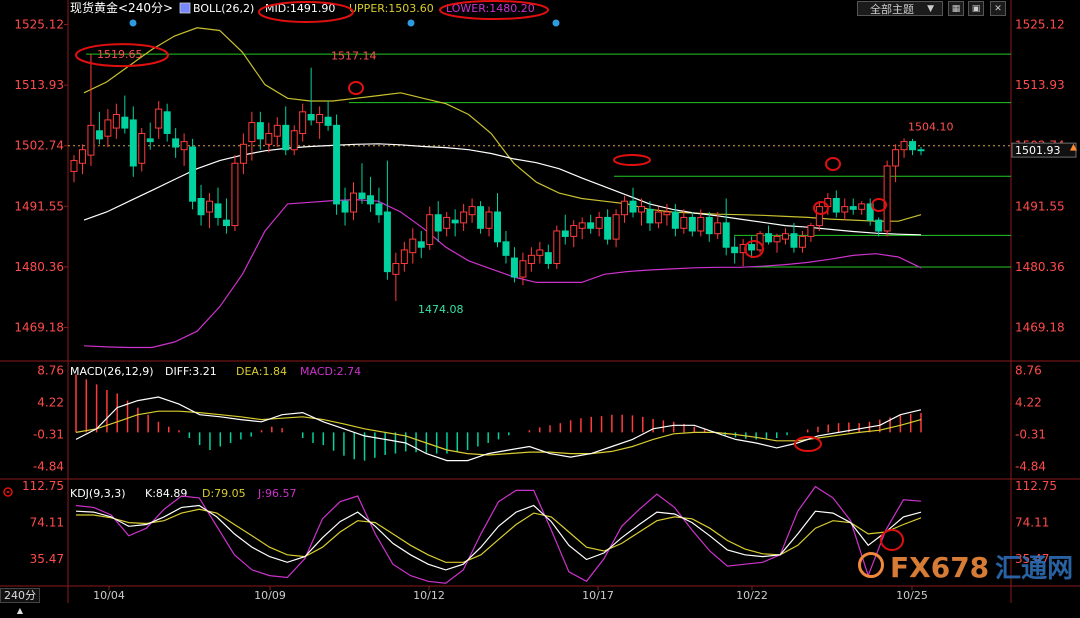 This screenshot has width=1080, height=618. I want to click on kdj-k-value: K:84.89, so click(166, 493).